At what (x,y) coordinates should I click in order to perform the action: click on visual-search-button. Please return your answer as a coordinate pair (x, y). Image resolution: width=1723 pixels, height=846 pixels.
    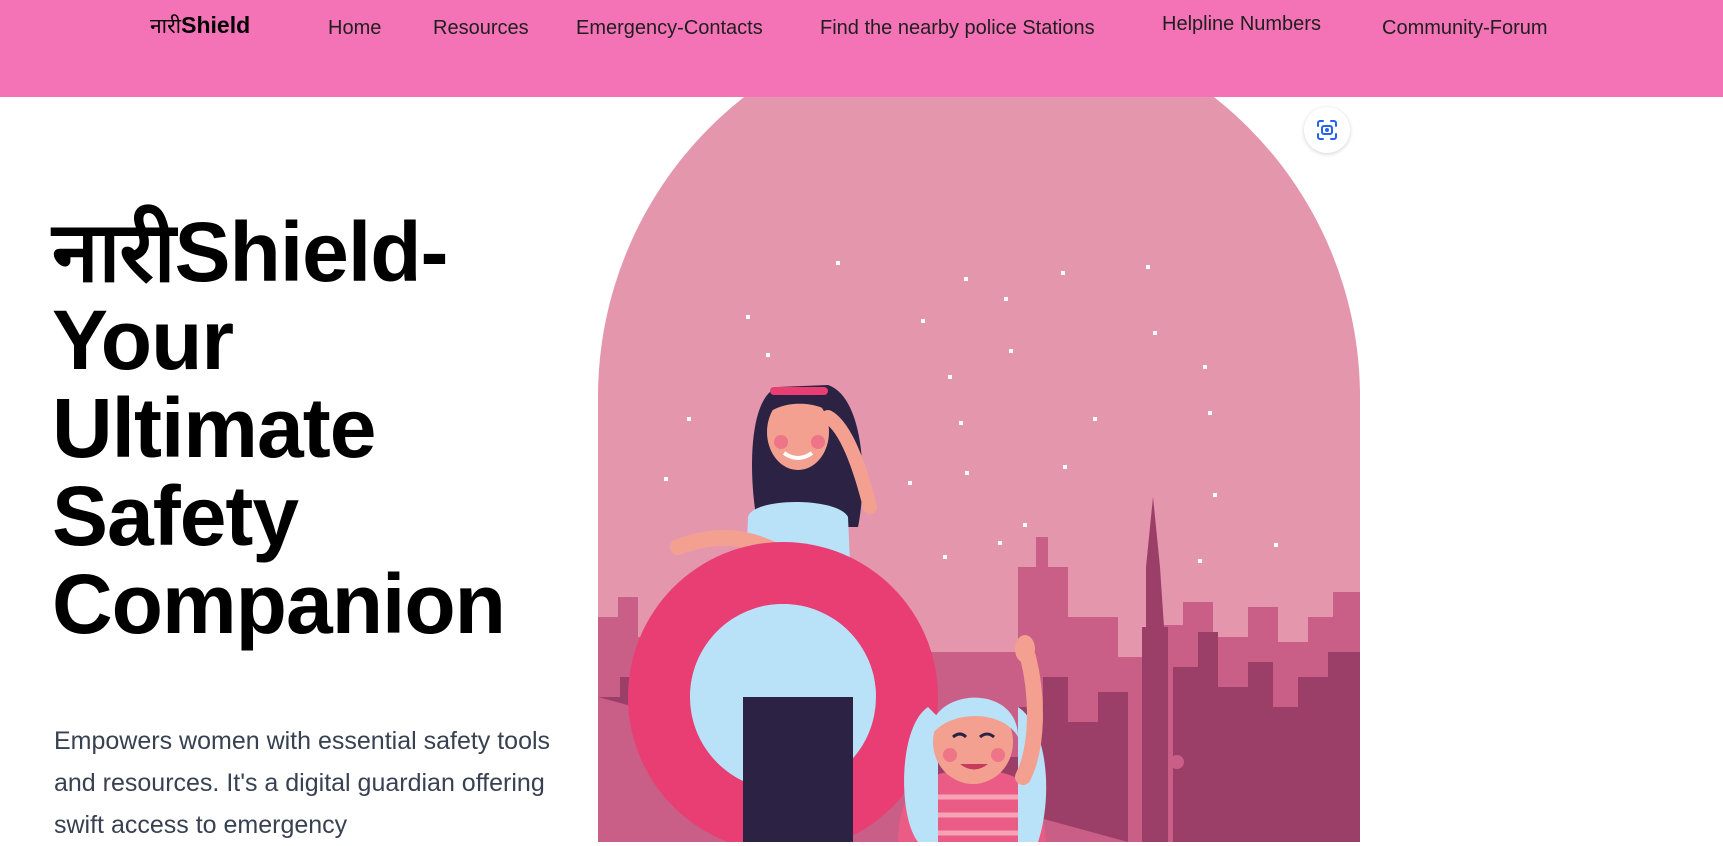
    Looking at the image, I should click on (1327, 130).